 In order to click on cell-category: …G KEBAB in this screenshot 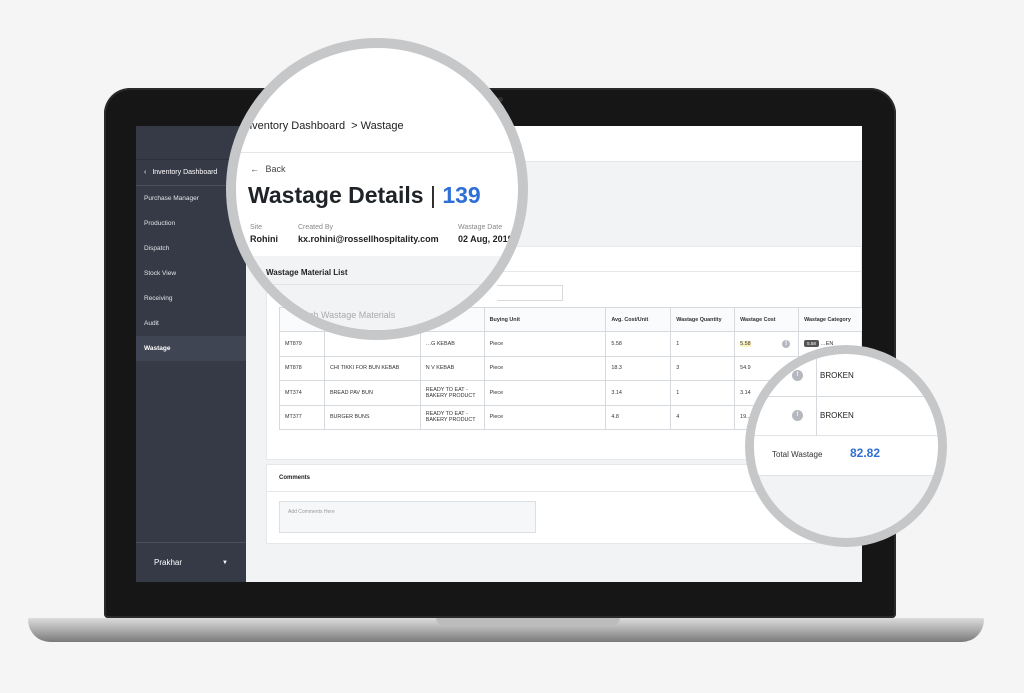, I will do `click(452, 344)`.